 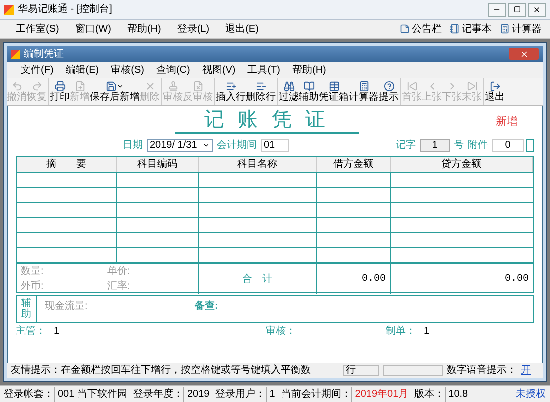 What do you see at coordinates (15, 54) in the screenshot?
I see `window-logo-icon` at bounding box center [15, 54].